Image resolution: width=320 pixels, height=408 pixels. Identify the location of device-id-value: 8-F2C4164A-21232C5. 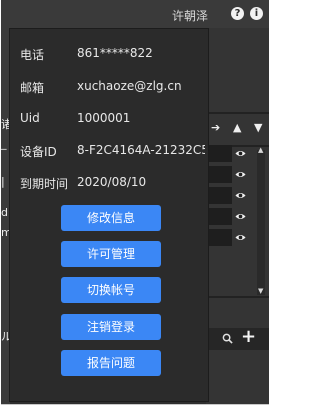
(141, 150).